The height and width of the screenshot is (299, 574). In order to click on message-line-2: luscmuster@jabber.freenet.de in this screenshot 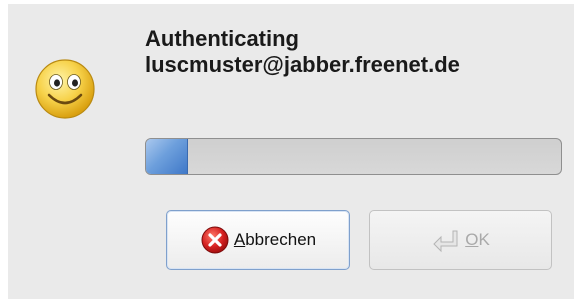, I will do `click(302, 64)`.